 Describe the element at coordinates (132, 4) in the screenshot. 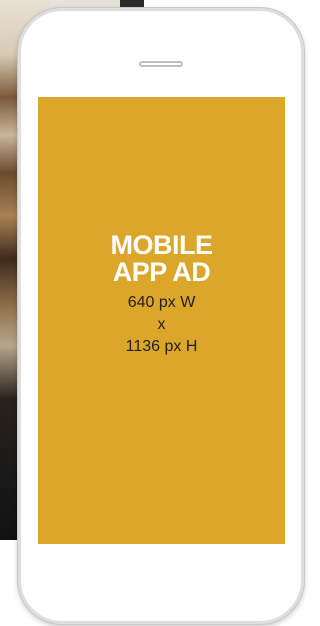

I see `background-photo-top-dark` at that location.